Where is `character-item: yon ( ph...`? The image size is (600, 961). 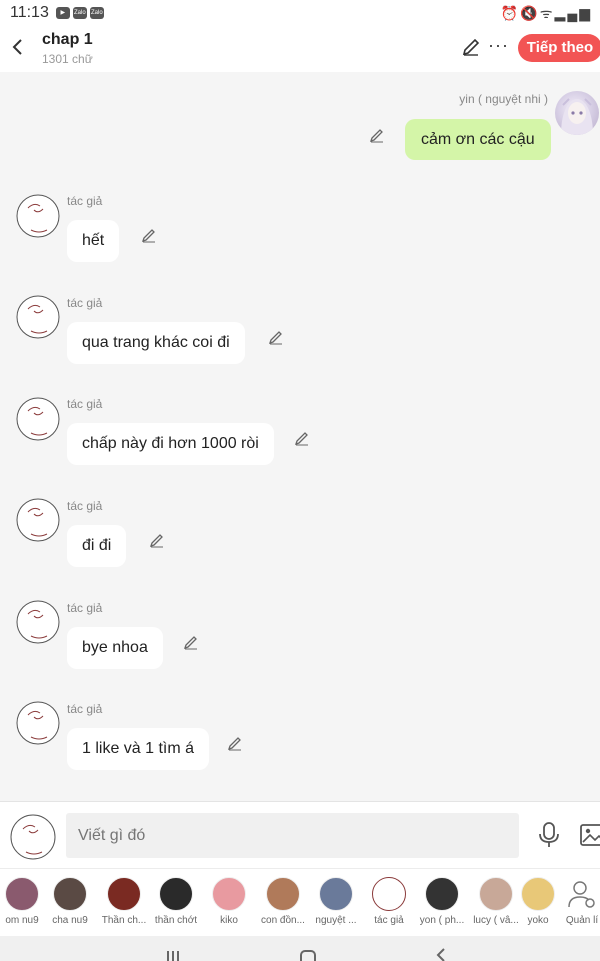 character-item: yon ( ph... is located at coordinates (442, 901).